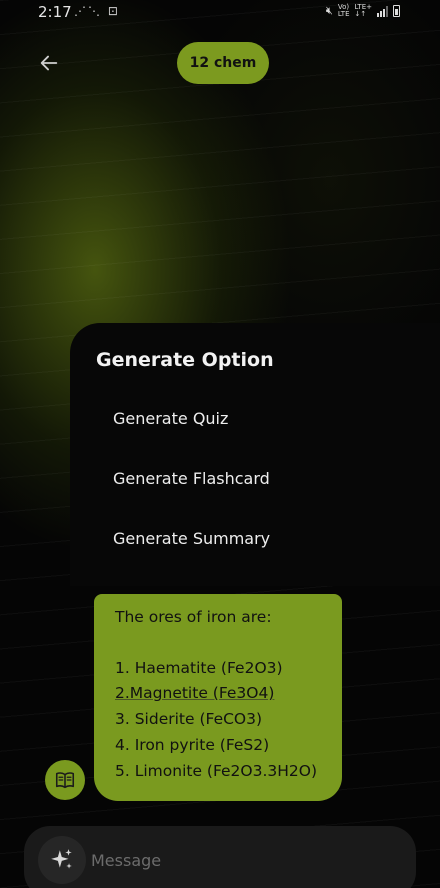 The width and height of the screenshot is (440, 888). Describe the element at coordinates (170, 418) in the screenshot. I see `generate-quiz-option: Generate Quiz` at that location.